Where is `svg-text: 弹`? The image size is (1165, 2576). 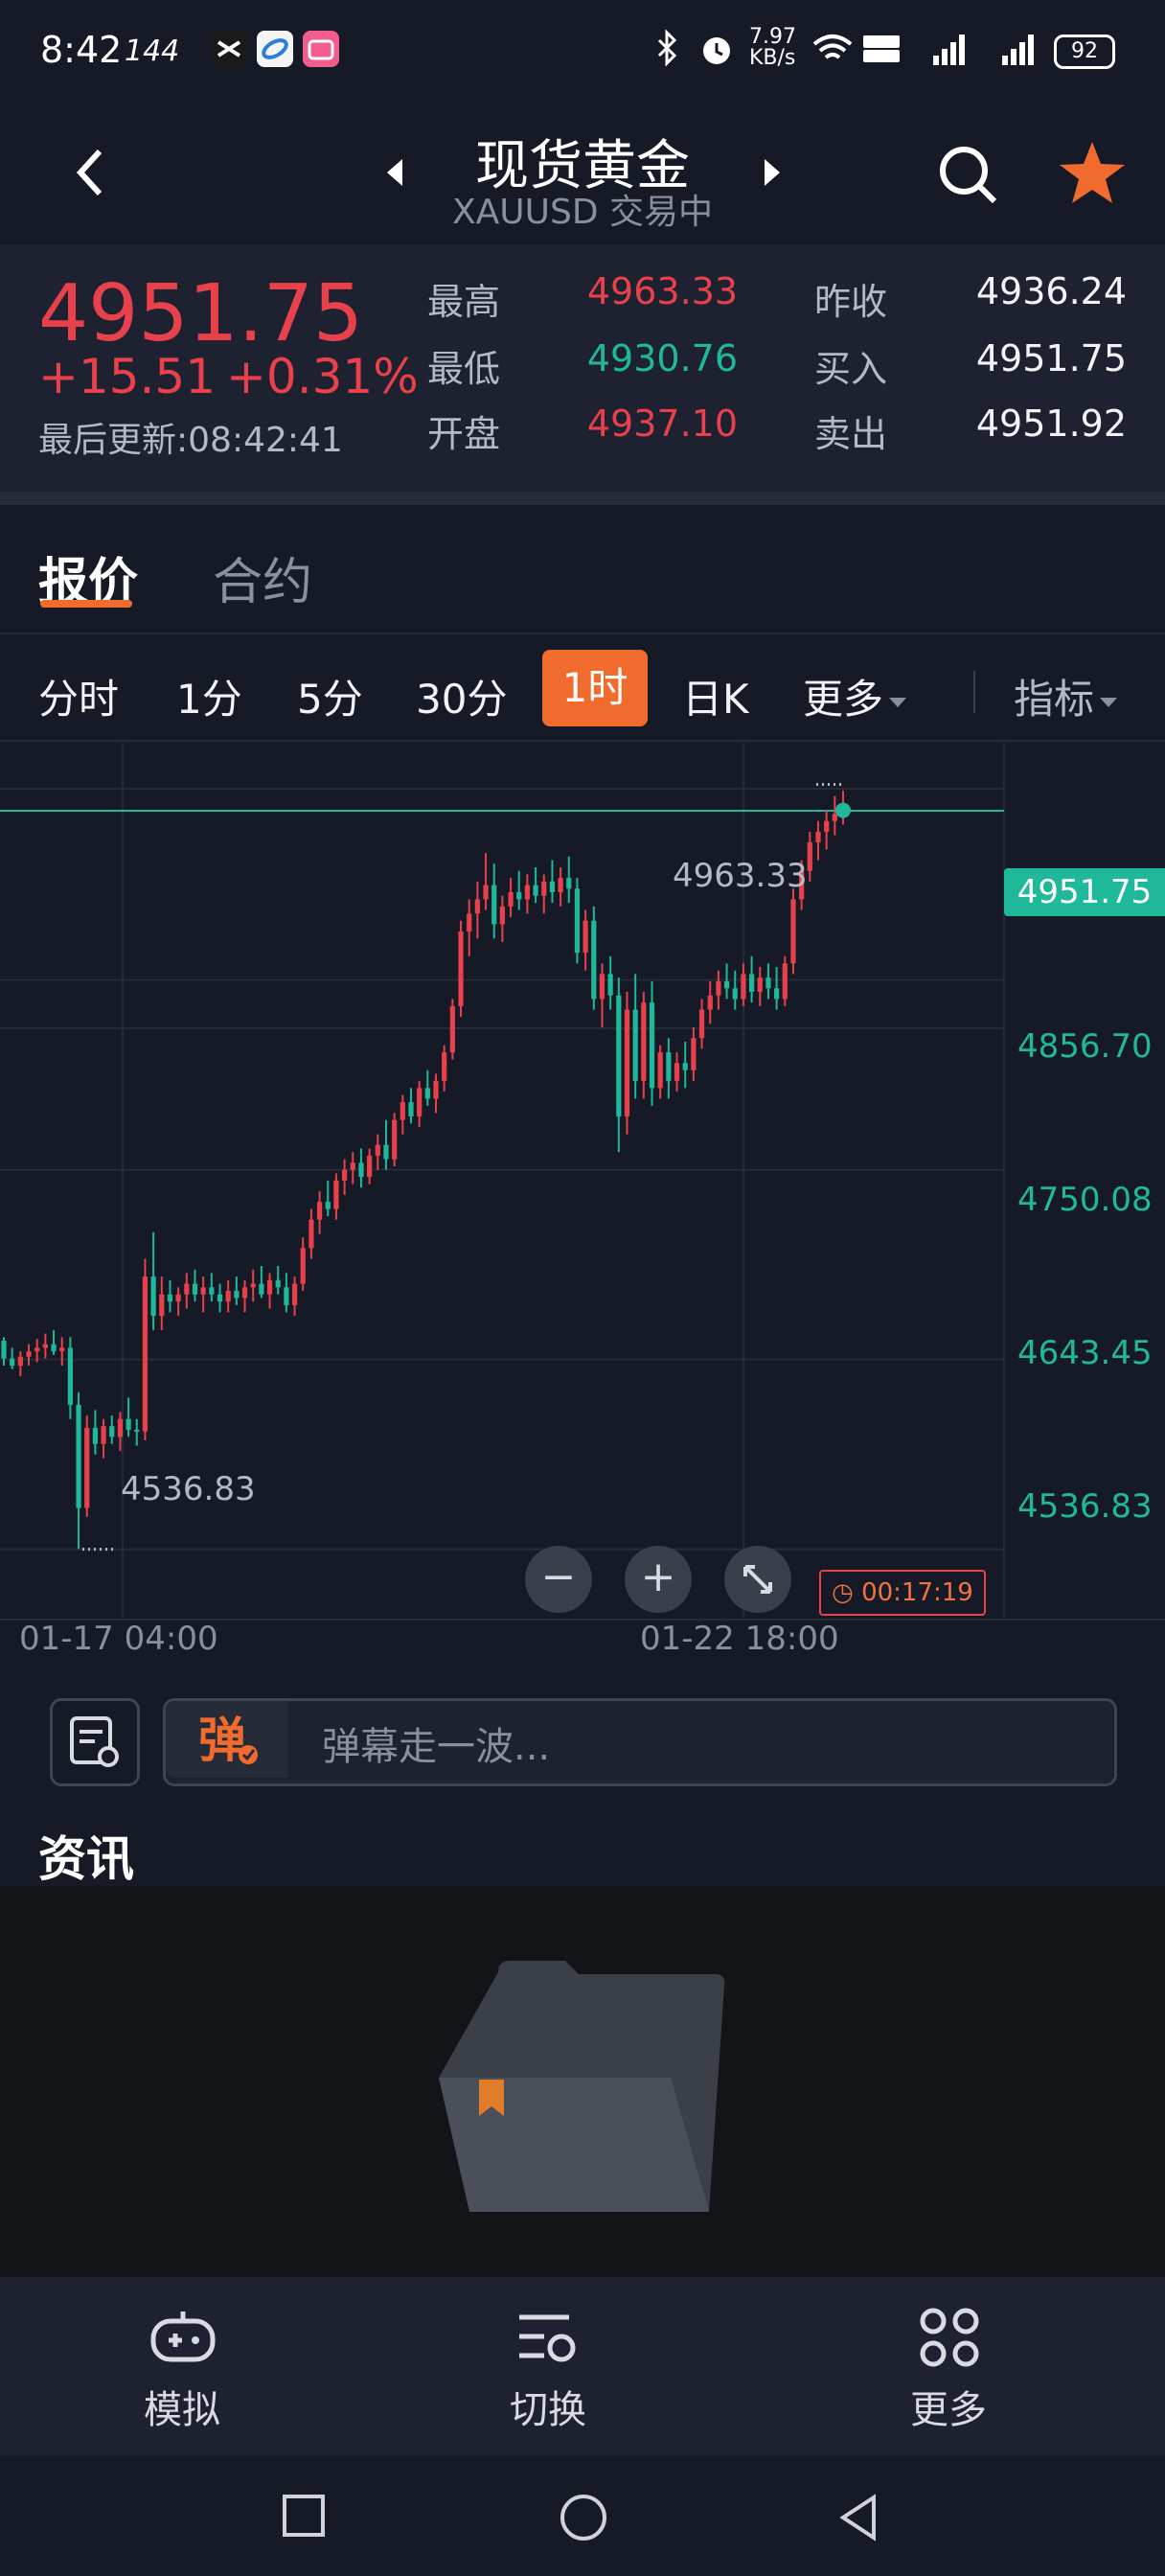
svg-text: 弹 is located at coordinates (222, 1740).